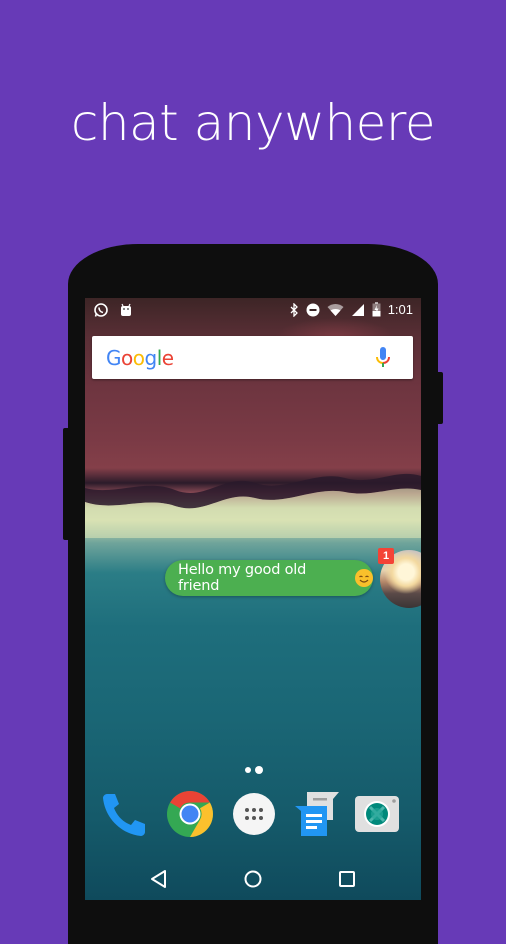 The image size is (506, 944). I want to click on smiling-face-emoji-icon, so click(364, 578).